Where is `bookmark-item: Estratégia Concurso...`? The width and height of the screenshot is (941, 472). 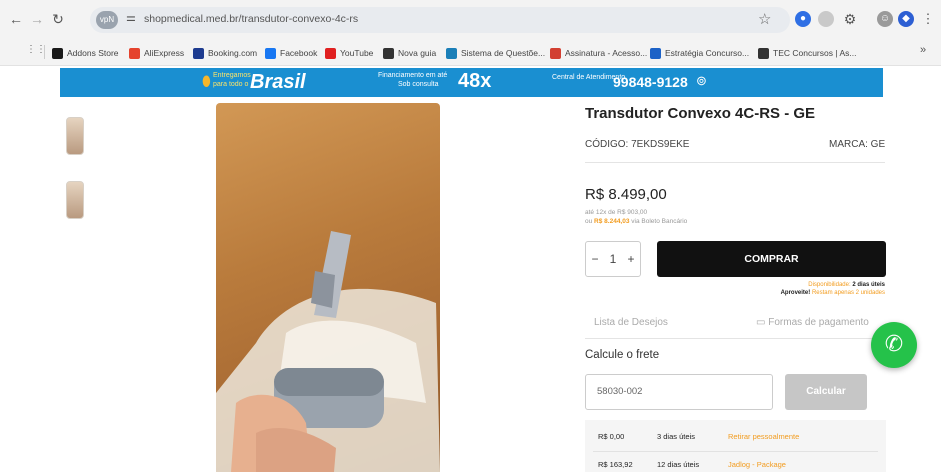
bookmark-item: Estratégia Concurso... is located at coordinates (699, 53).